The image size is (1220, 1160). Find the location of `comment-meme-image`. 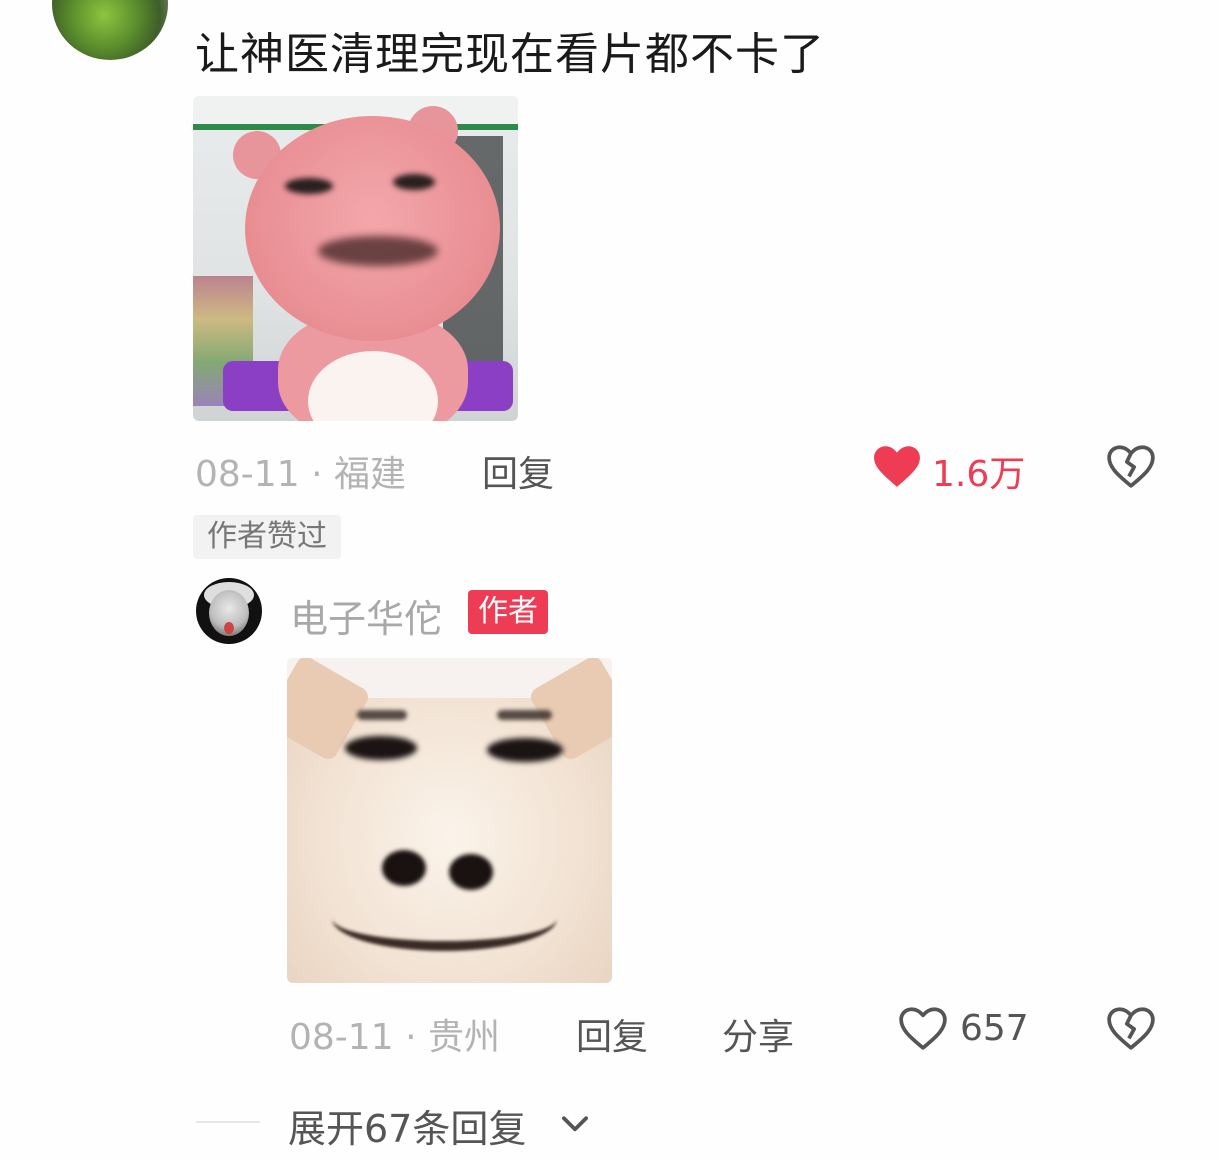

comment-meme-image is located at coordinates (355, 258).